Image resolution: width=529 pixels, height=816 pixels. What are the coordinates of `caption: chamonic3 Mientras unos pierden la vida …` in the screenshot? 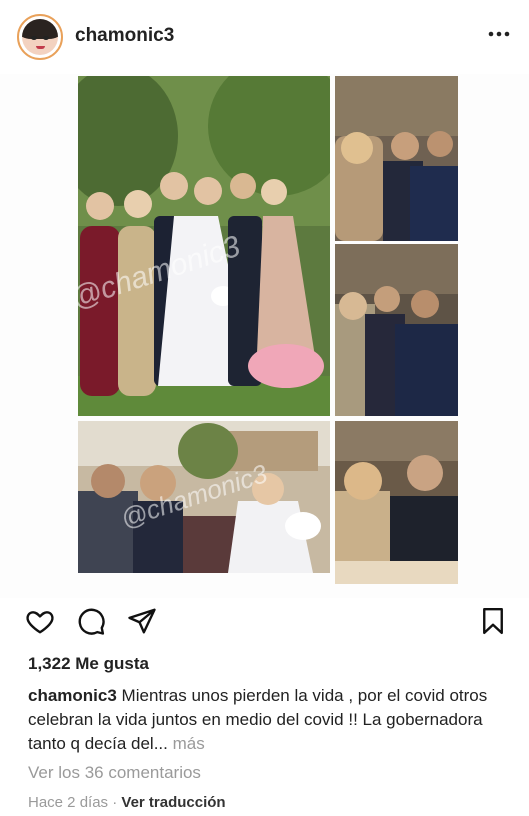 It's located at (263, 720).